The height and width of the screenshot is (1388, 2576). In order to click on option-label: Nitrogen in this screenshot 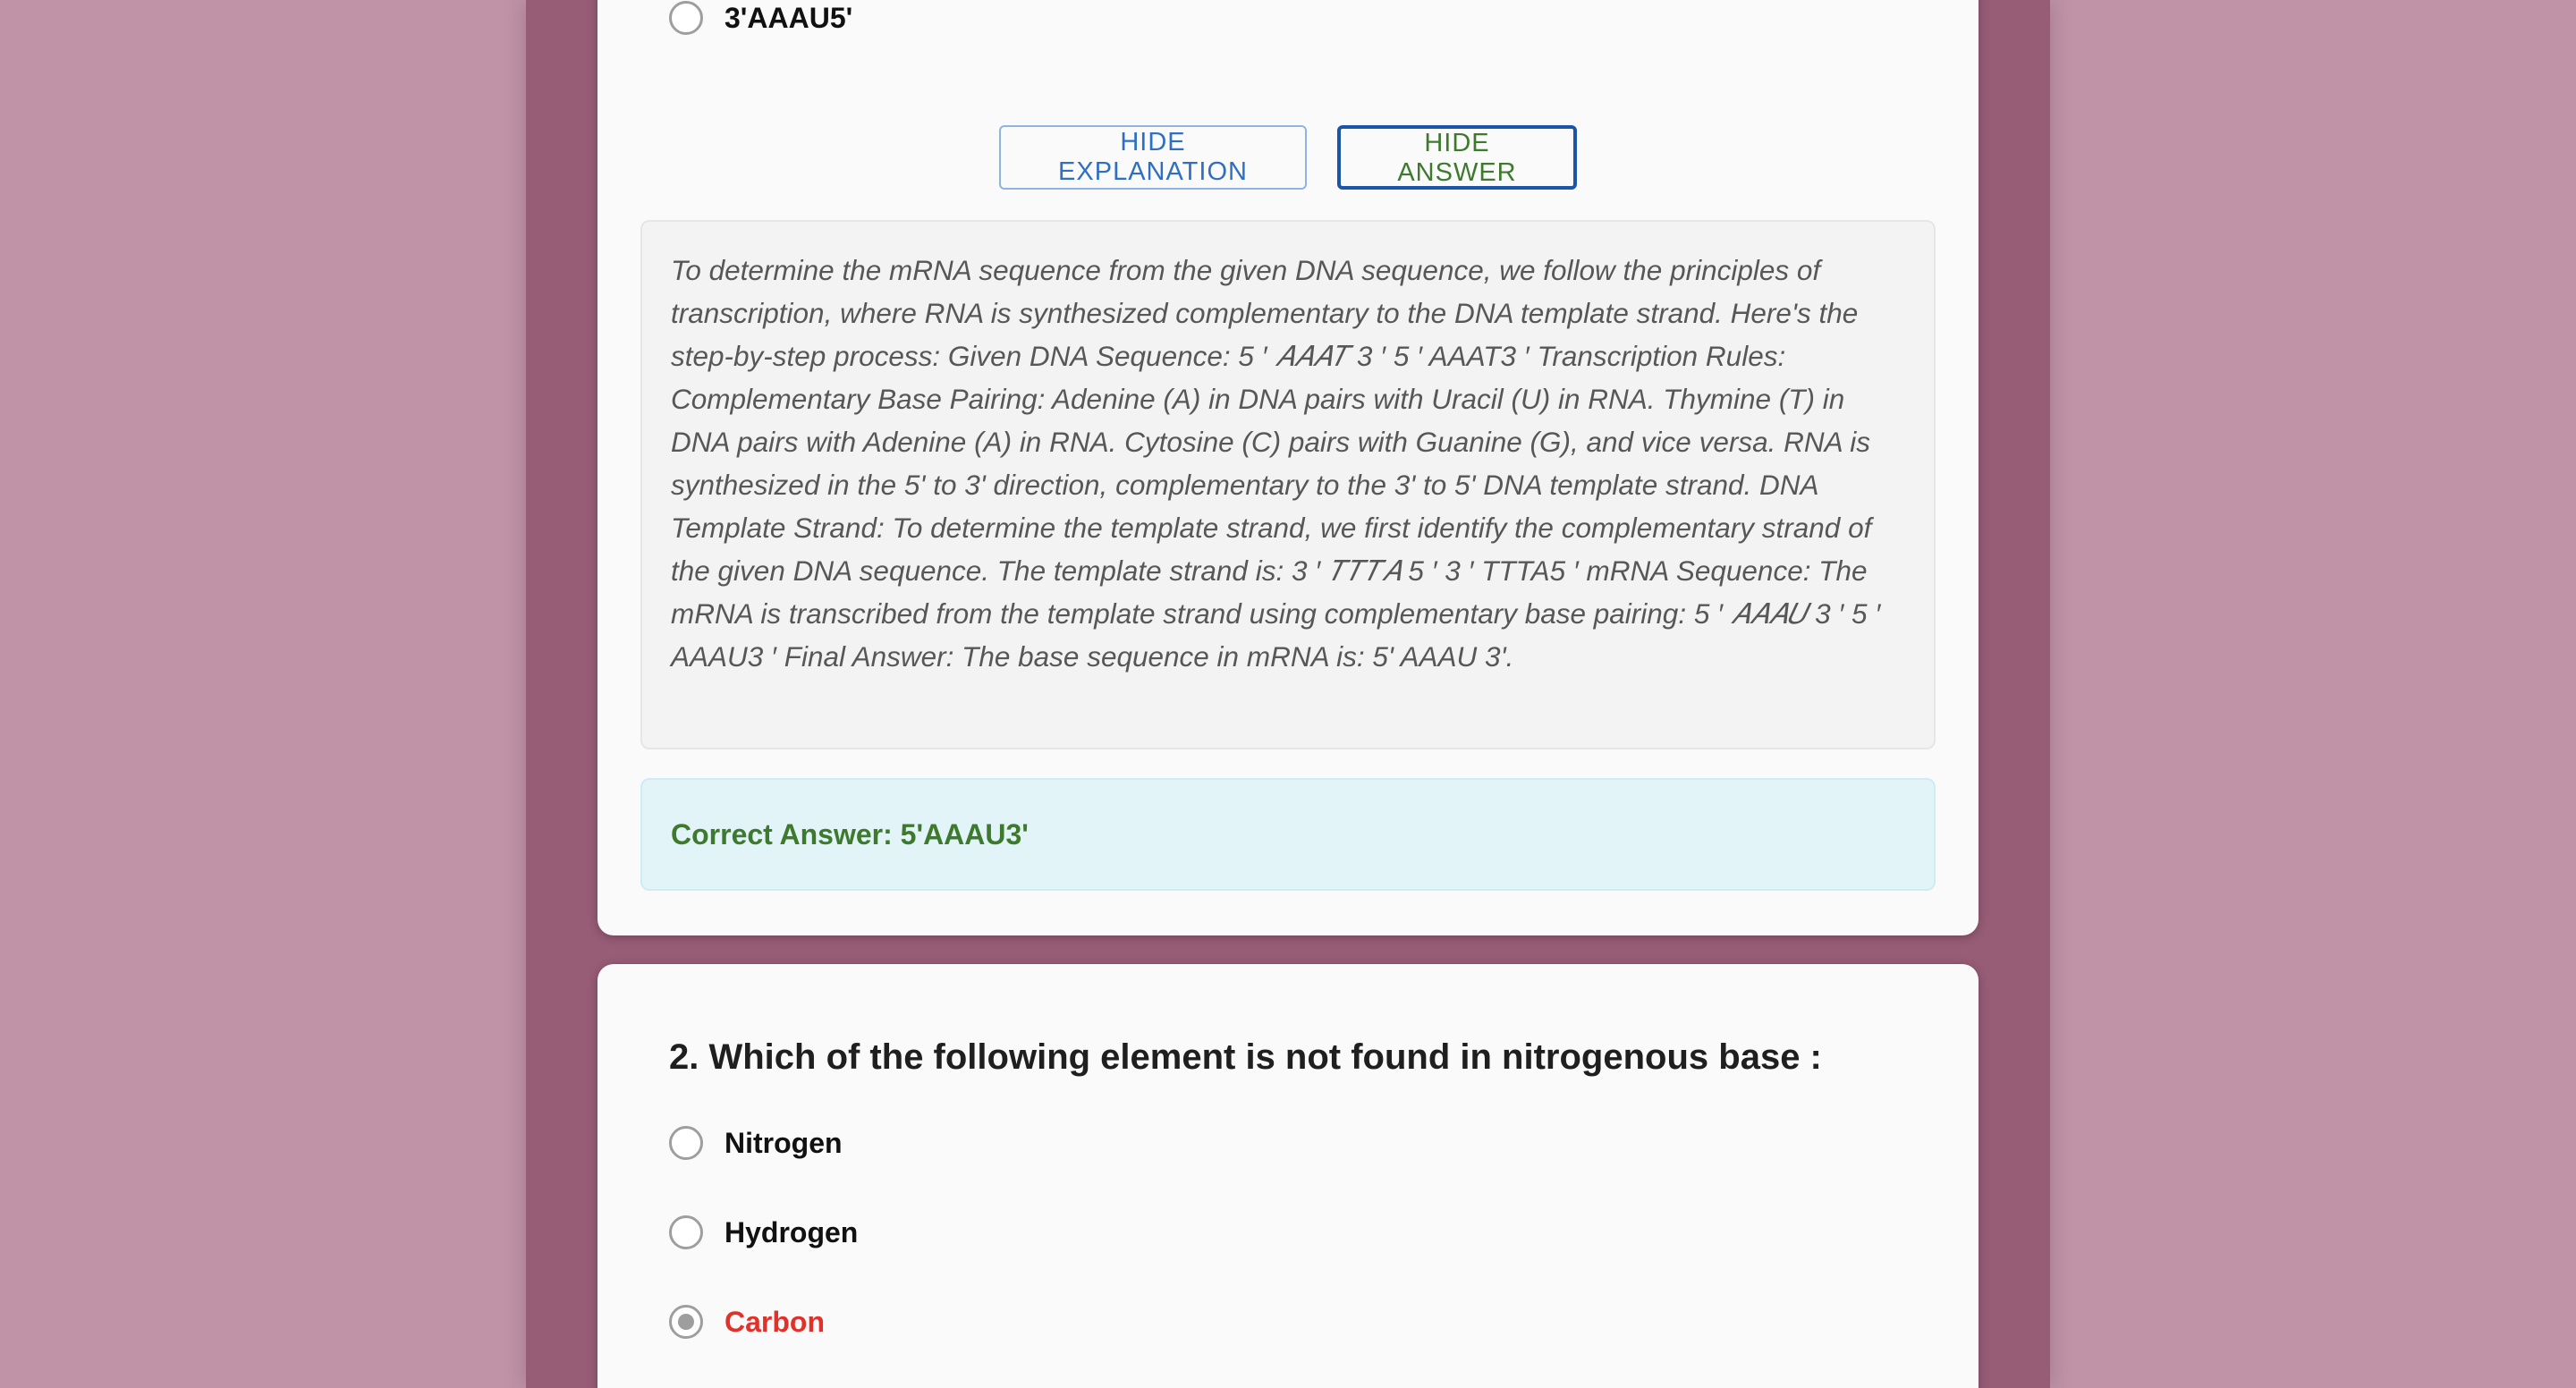, I will do `click(783, 1142)`.